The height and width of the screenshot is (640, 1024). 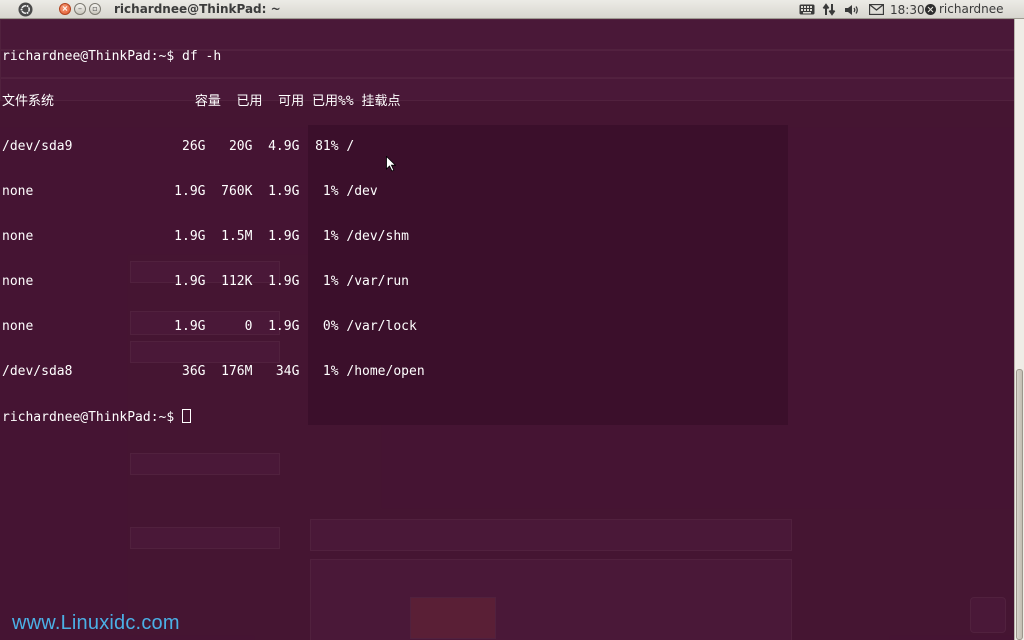 I want to click on keyboard-icon, so click(x=807, y=9).